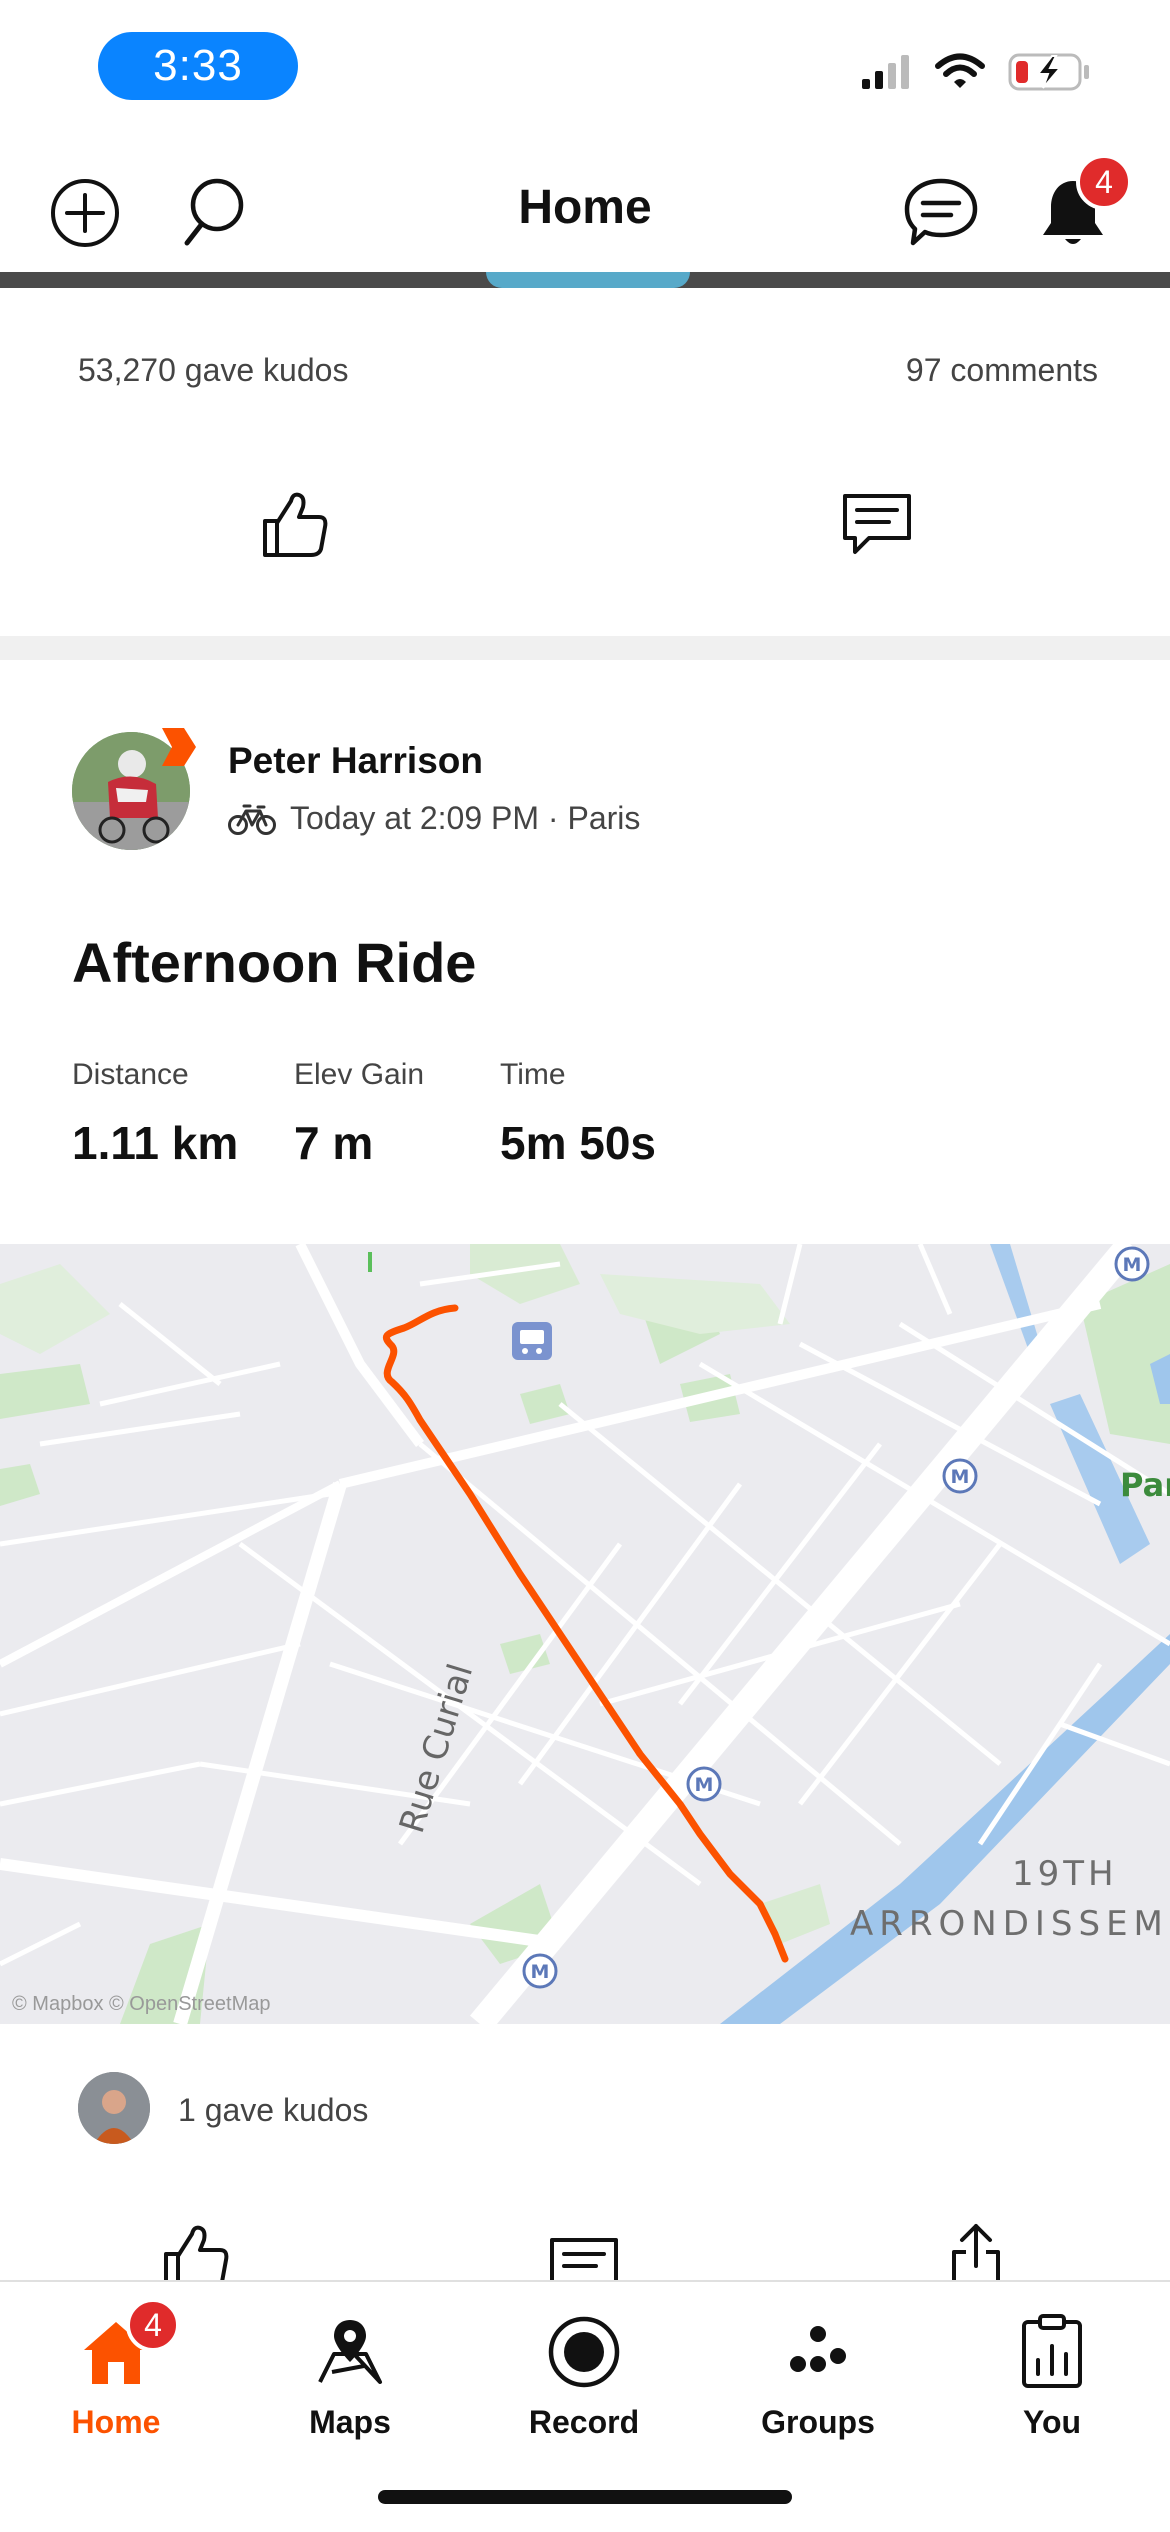 The image size is (1170, 2532). What do you see at coordinates (585, 2497) in the screenshot?
I see `home-indicator` at bounding box center [585, 2497].